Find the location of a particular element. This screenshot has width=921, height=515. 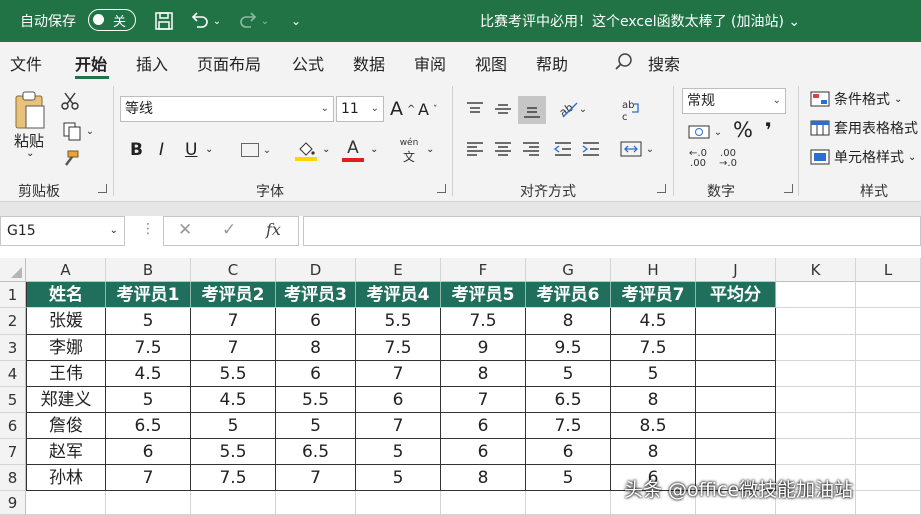

align-top-icon is located at coordinates (475, 109).